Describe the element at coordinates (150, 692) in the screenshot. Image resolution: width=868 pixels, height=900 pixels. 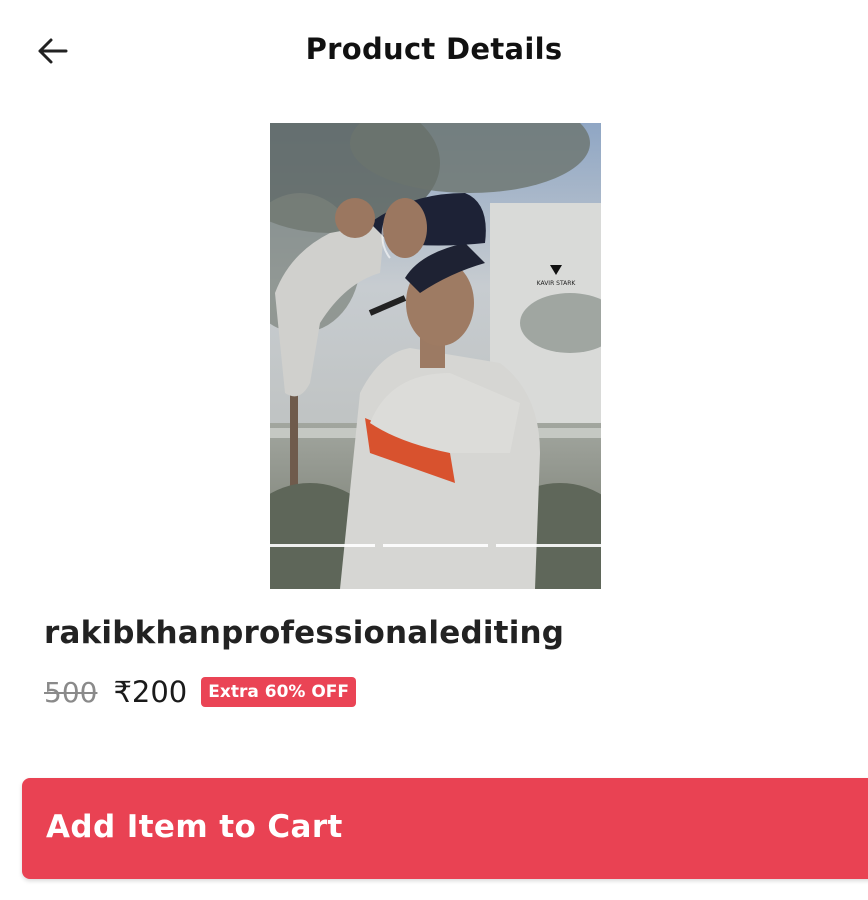
I see `sale-price: ₹200` at that location.